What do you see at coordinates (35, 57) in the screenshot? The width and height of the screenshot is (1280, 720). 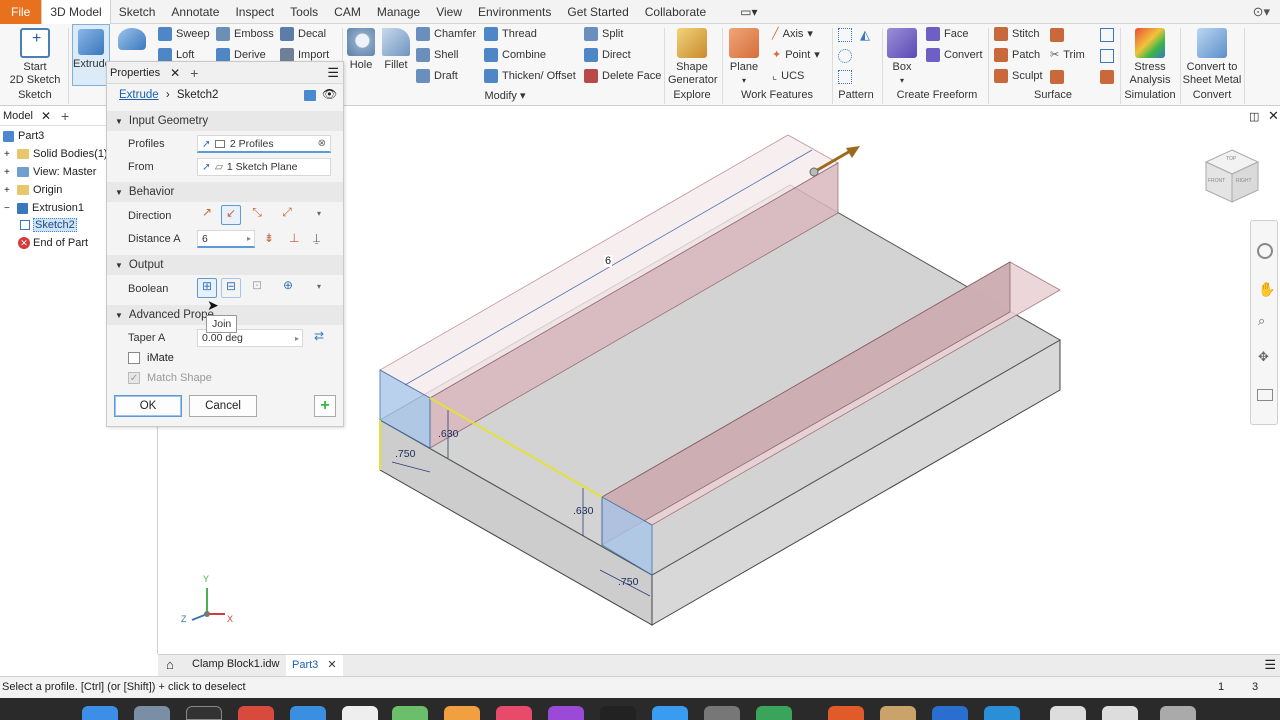 I see `start-2d-sketch-button: + Start 2D Sketch` at bounding box center [35, 57].